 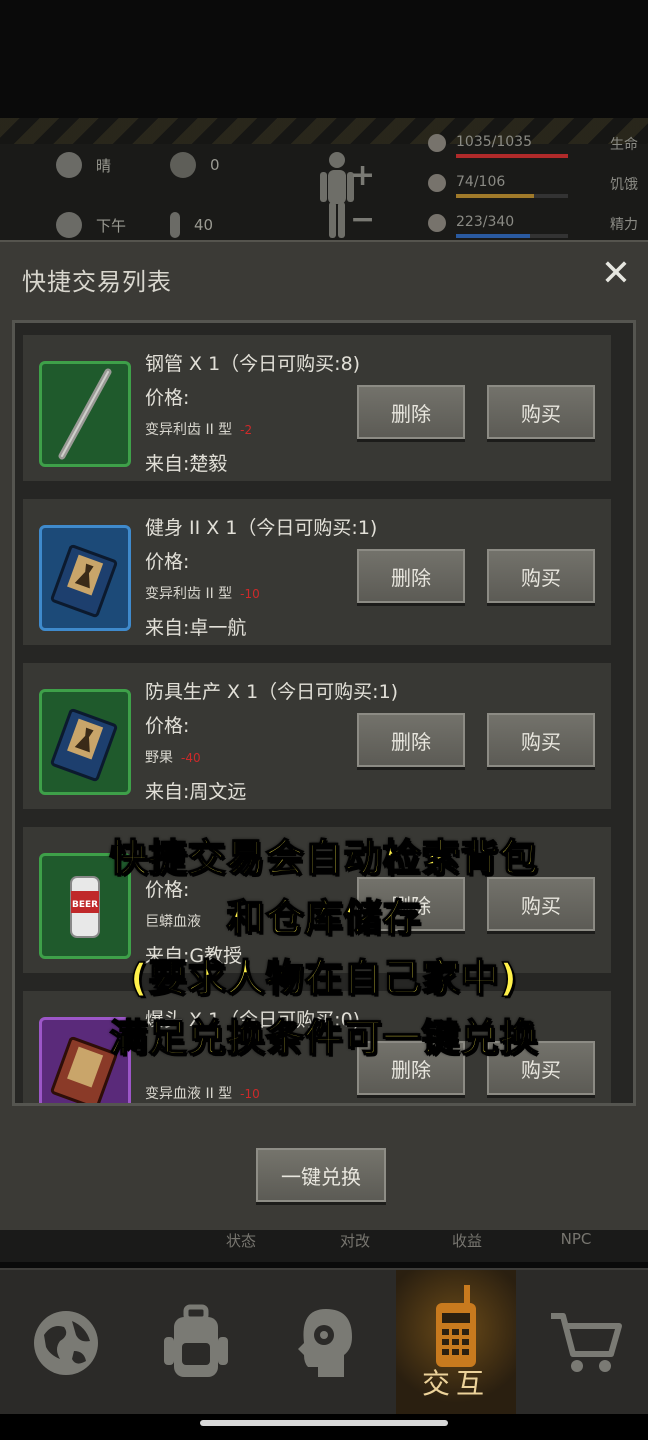 What do you see at coordinates (616, 274) in the screenshot?
I see `close-icon: ✕` at bounding box center [616, 274].